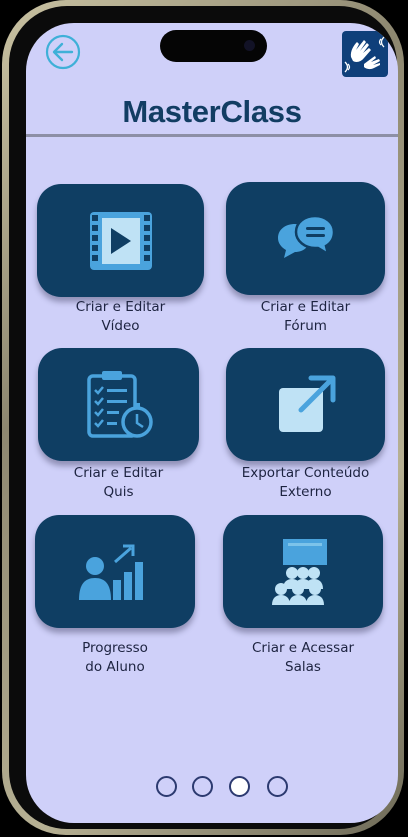  Describe the element at coordinates (299, 571) in the screenshot. I see `classroom-icon` at that location.